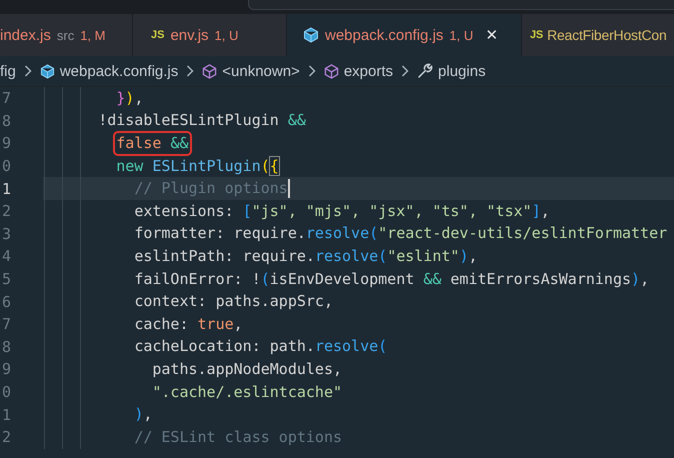 Image resolution: width=674 pixels, height=458 pixels. Describe the element at coordinates (197, 166) in the screenshot. I see `code-line: new ESLintPlugin({` at that location.